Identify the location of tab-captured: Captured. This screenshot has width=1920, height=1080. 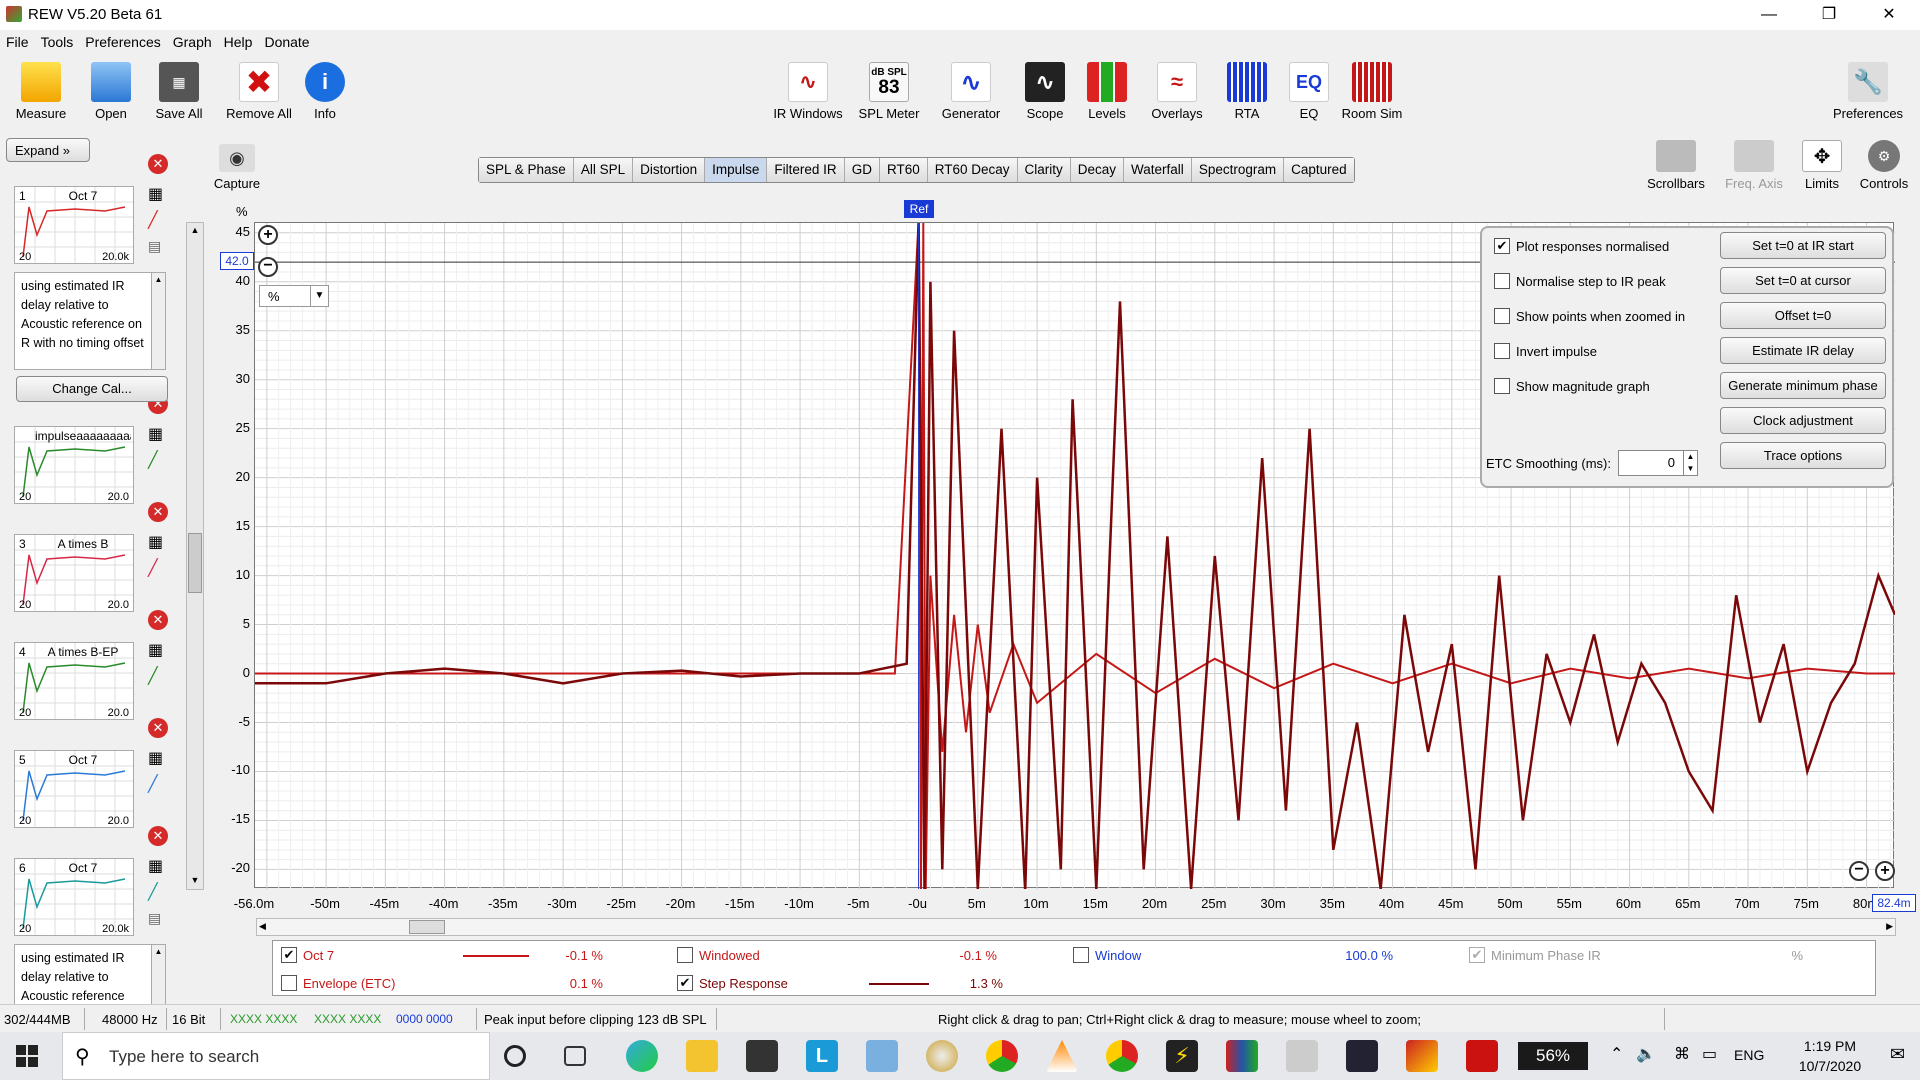
(1319, 170).